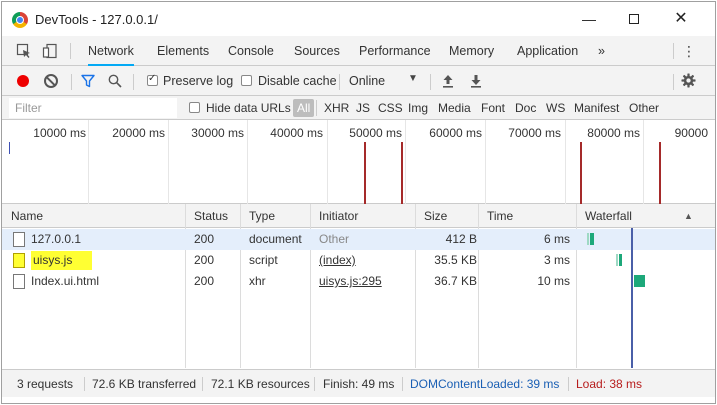  I want to click on throttling-select: Online, so click(367, 81).